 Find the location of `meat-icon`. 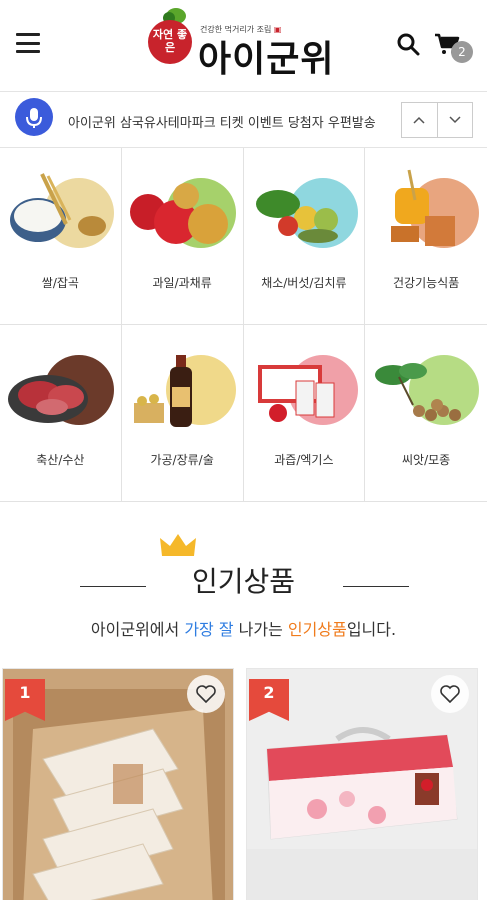

meat-icon is located at coordinates (48, 399).